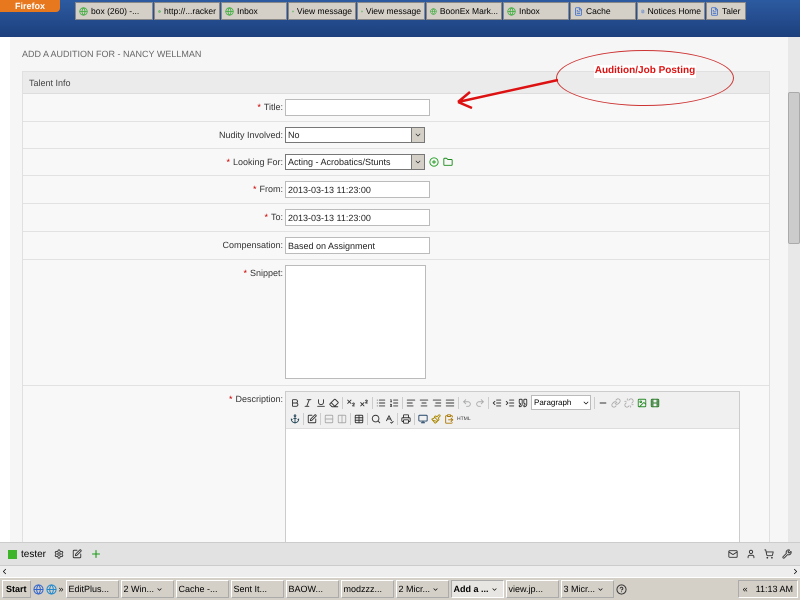 The width and height of the screenshot is (800, 600). Describe the element at coordinates (787, 554) in the screenshot. I see `wrench-icon` at that location.